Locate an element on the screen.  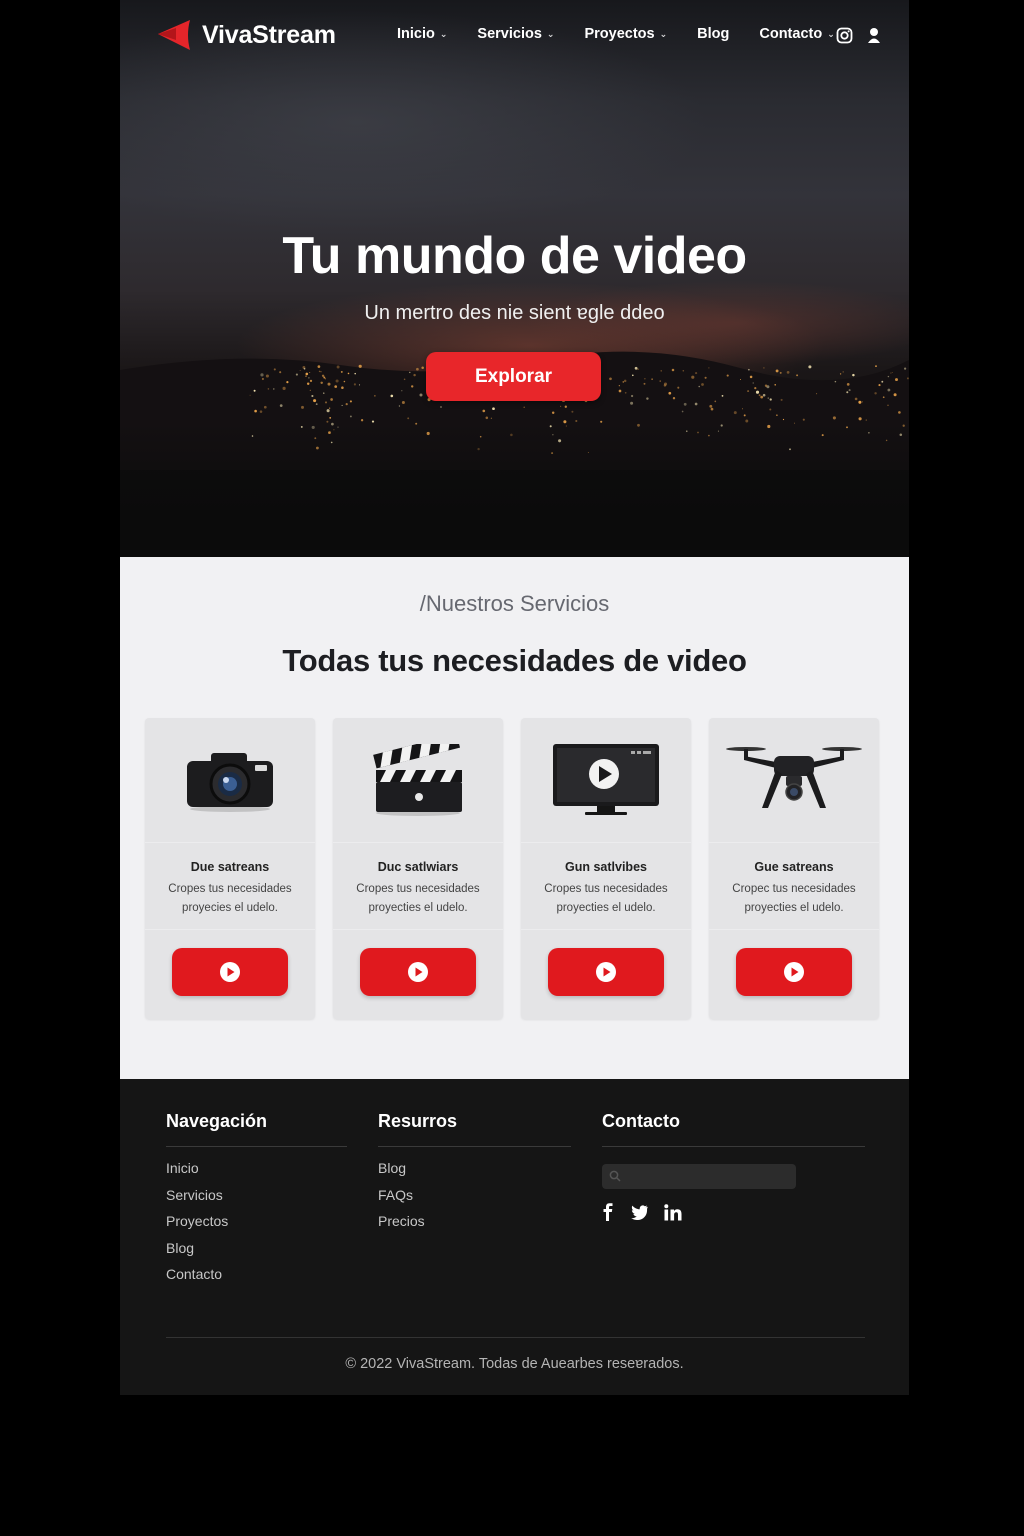
nav-item-servicios: Servicios ⌄ is located at coordinates (515, 34).